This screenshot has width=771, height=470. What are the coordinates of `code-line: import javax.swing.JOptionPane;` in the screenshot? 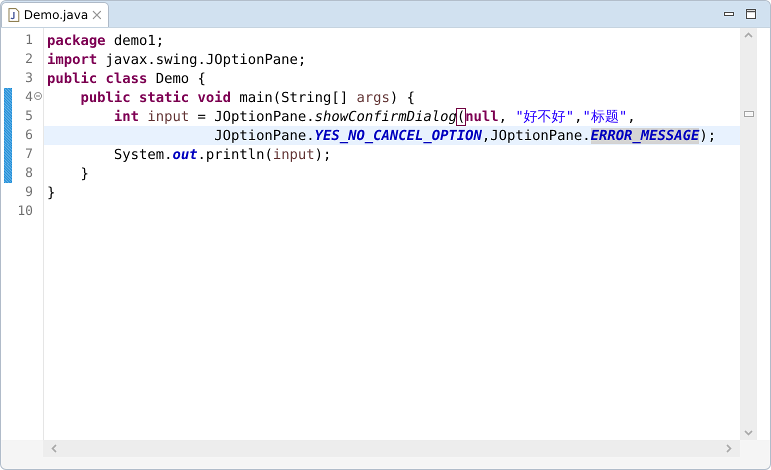 It's located at (176, 60).